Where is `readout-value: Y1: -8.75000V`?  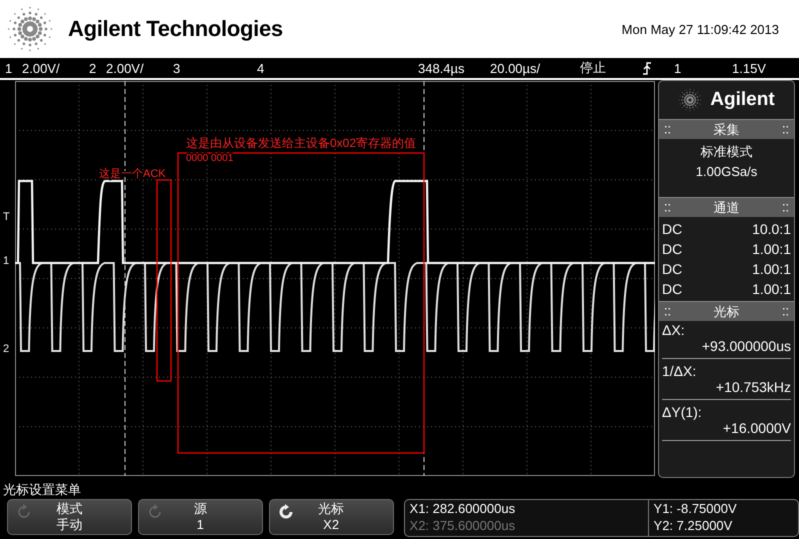
readout-value: Y1: -8.75000V is located at coordinates (695, 508).